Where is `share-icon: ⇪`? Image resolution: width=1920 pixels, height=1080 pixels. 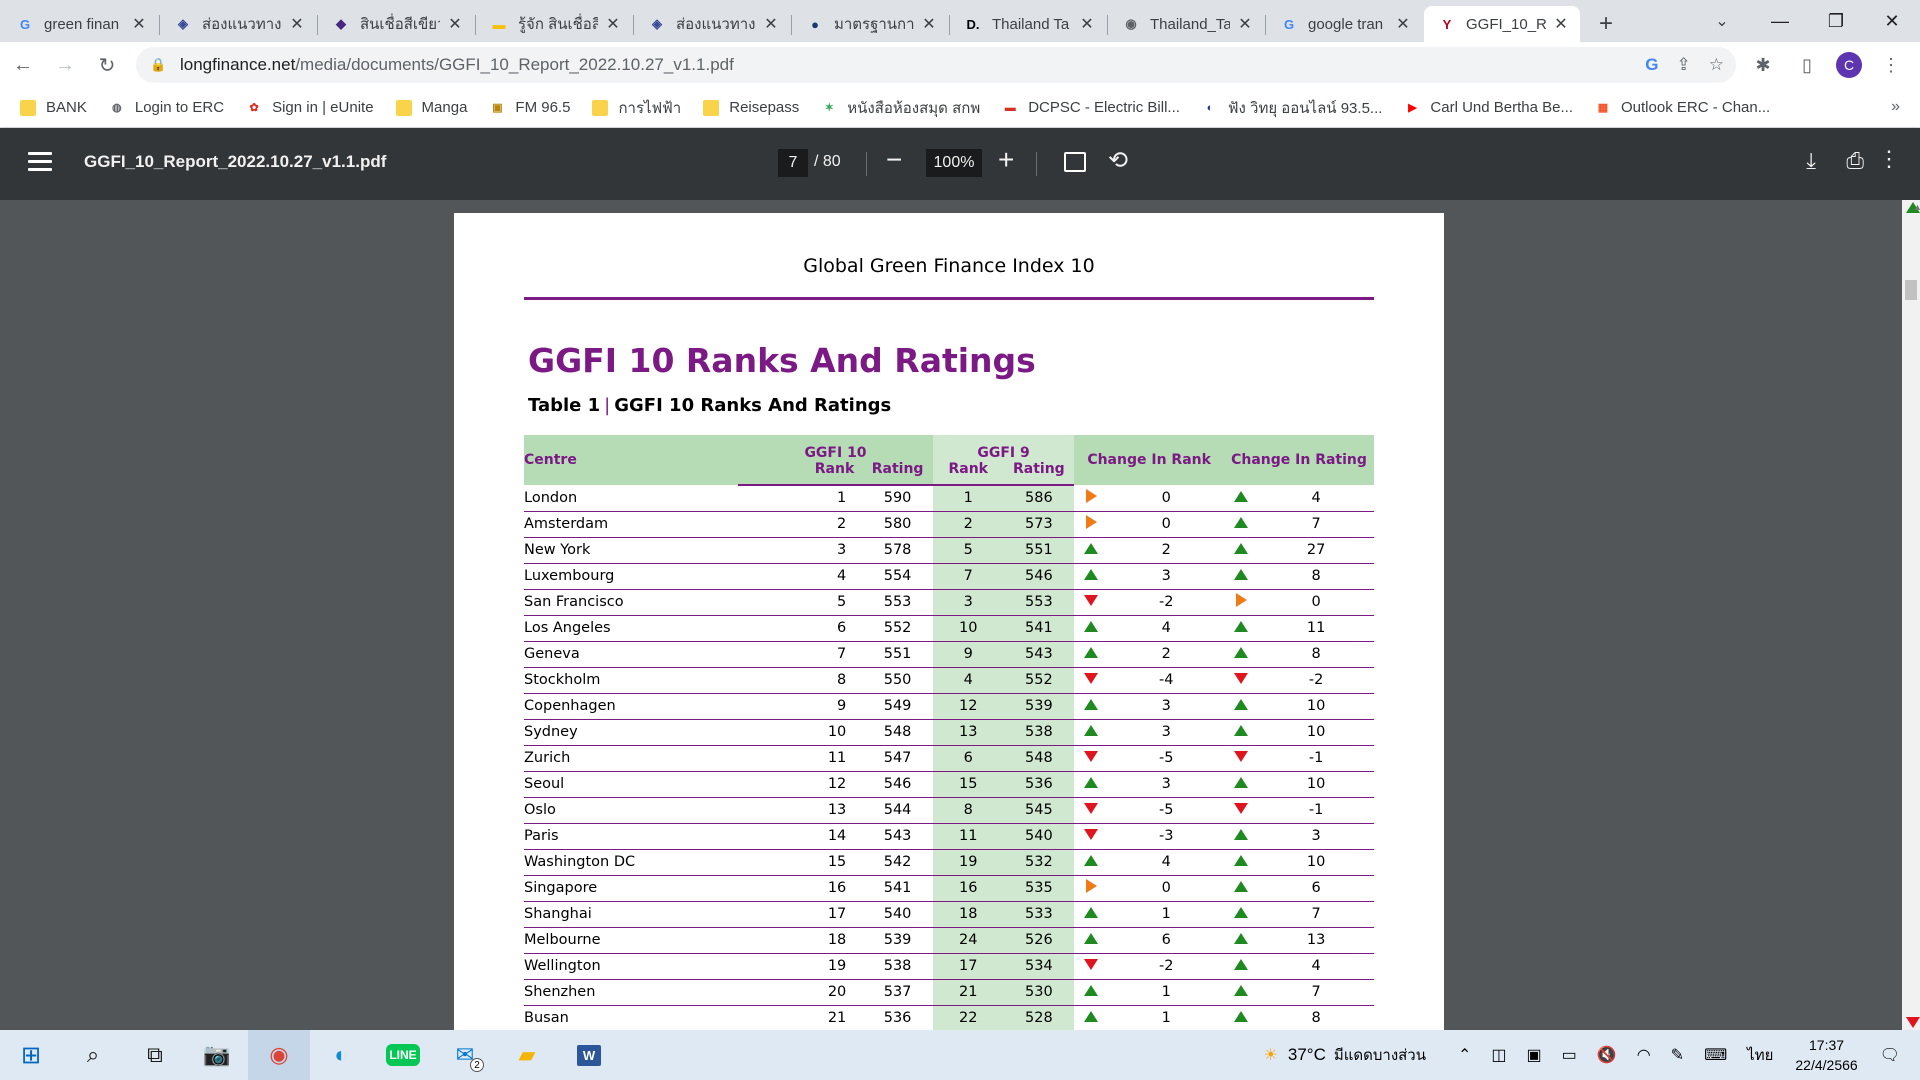
share-icon: ⇪ is located at coordinates (1684, 65).